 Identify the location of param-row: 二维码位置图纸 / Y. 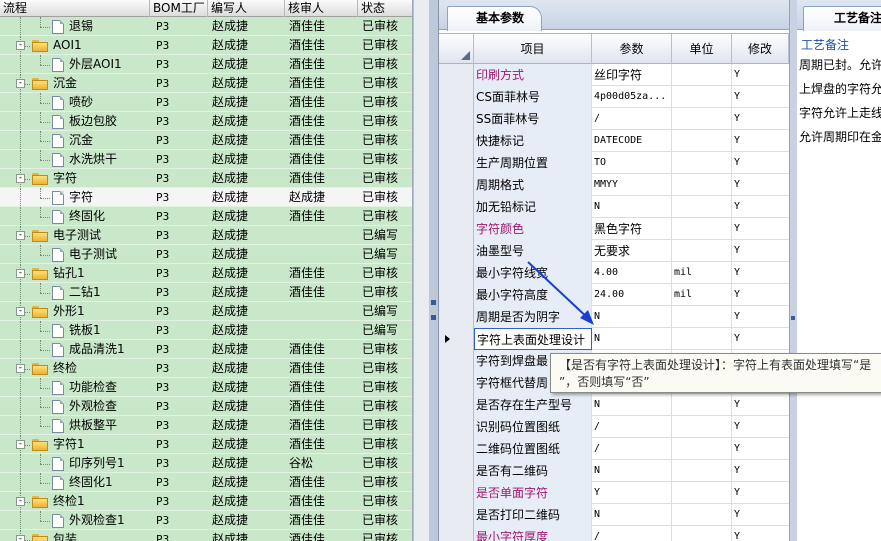
(617, 449).